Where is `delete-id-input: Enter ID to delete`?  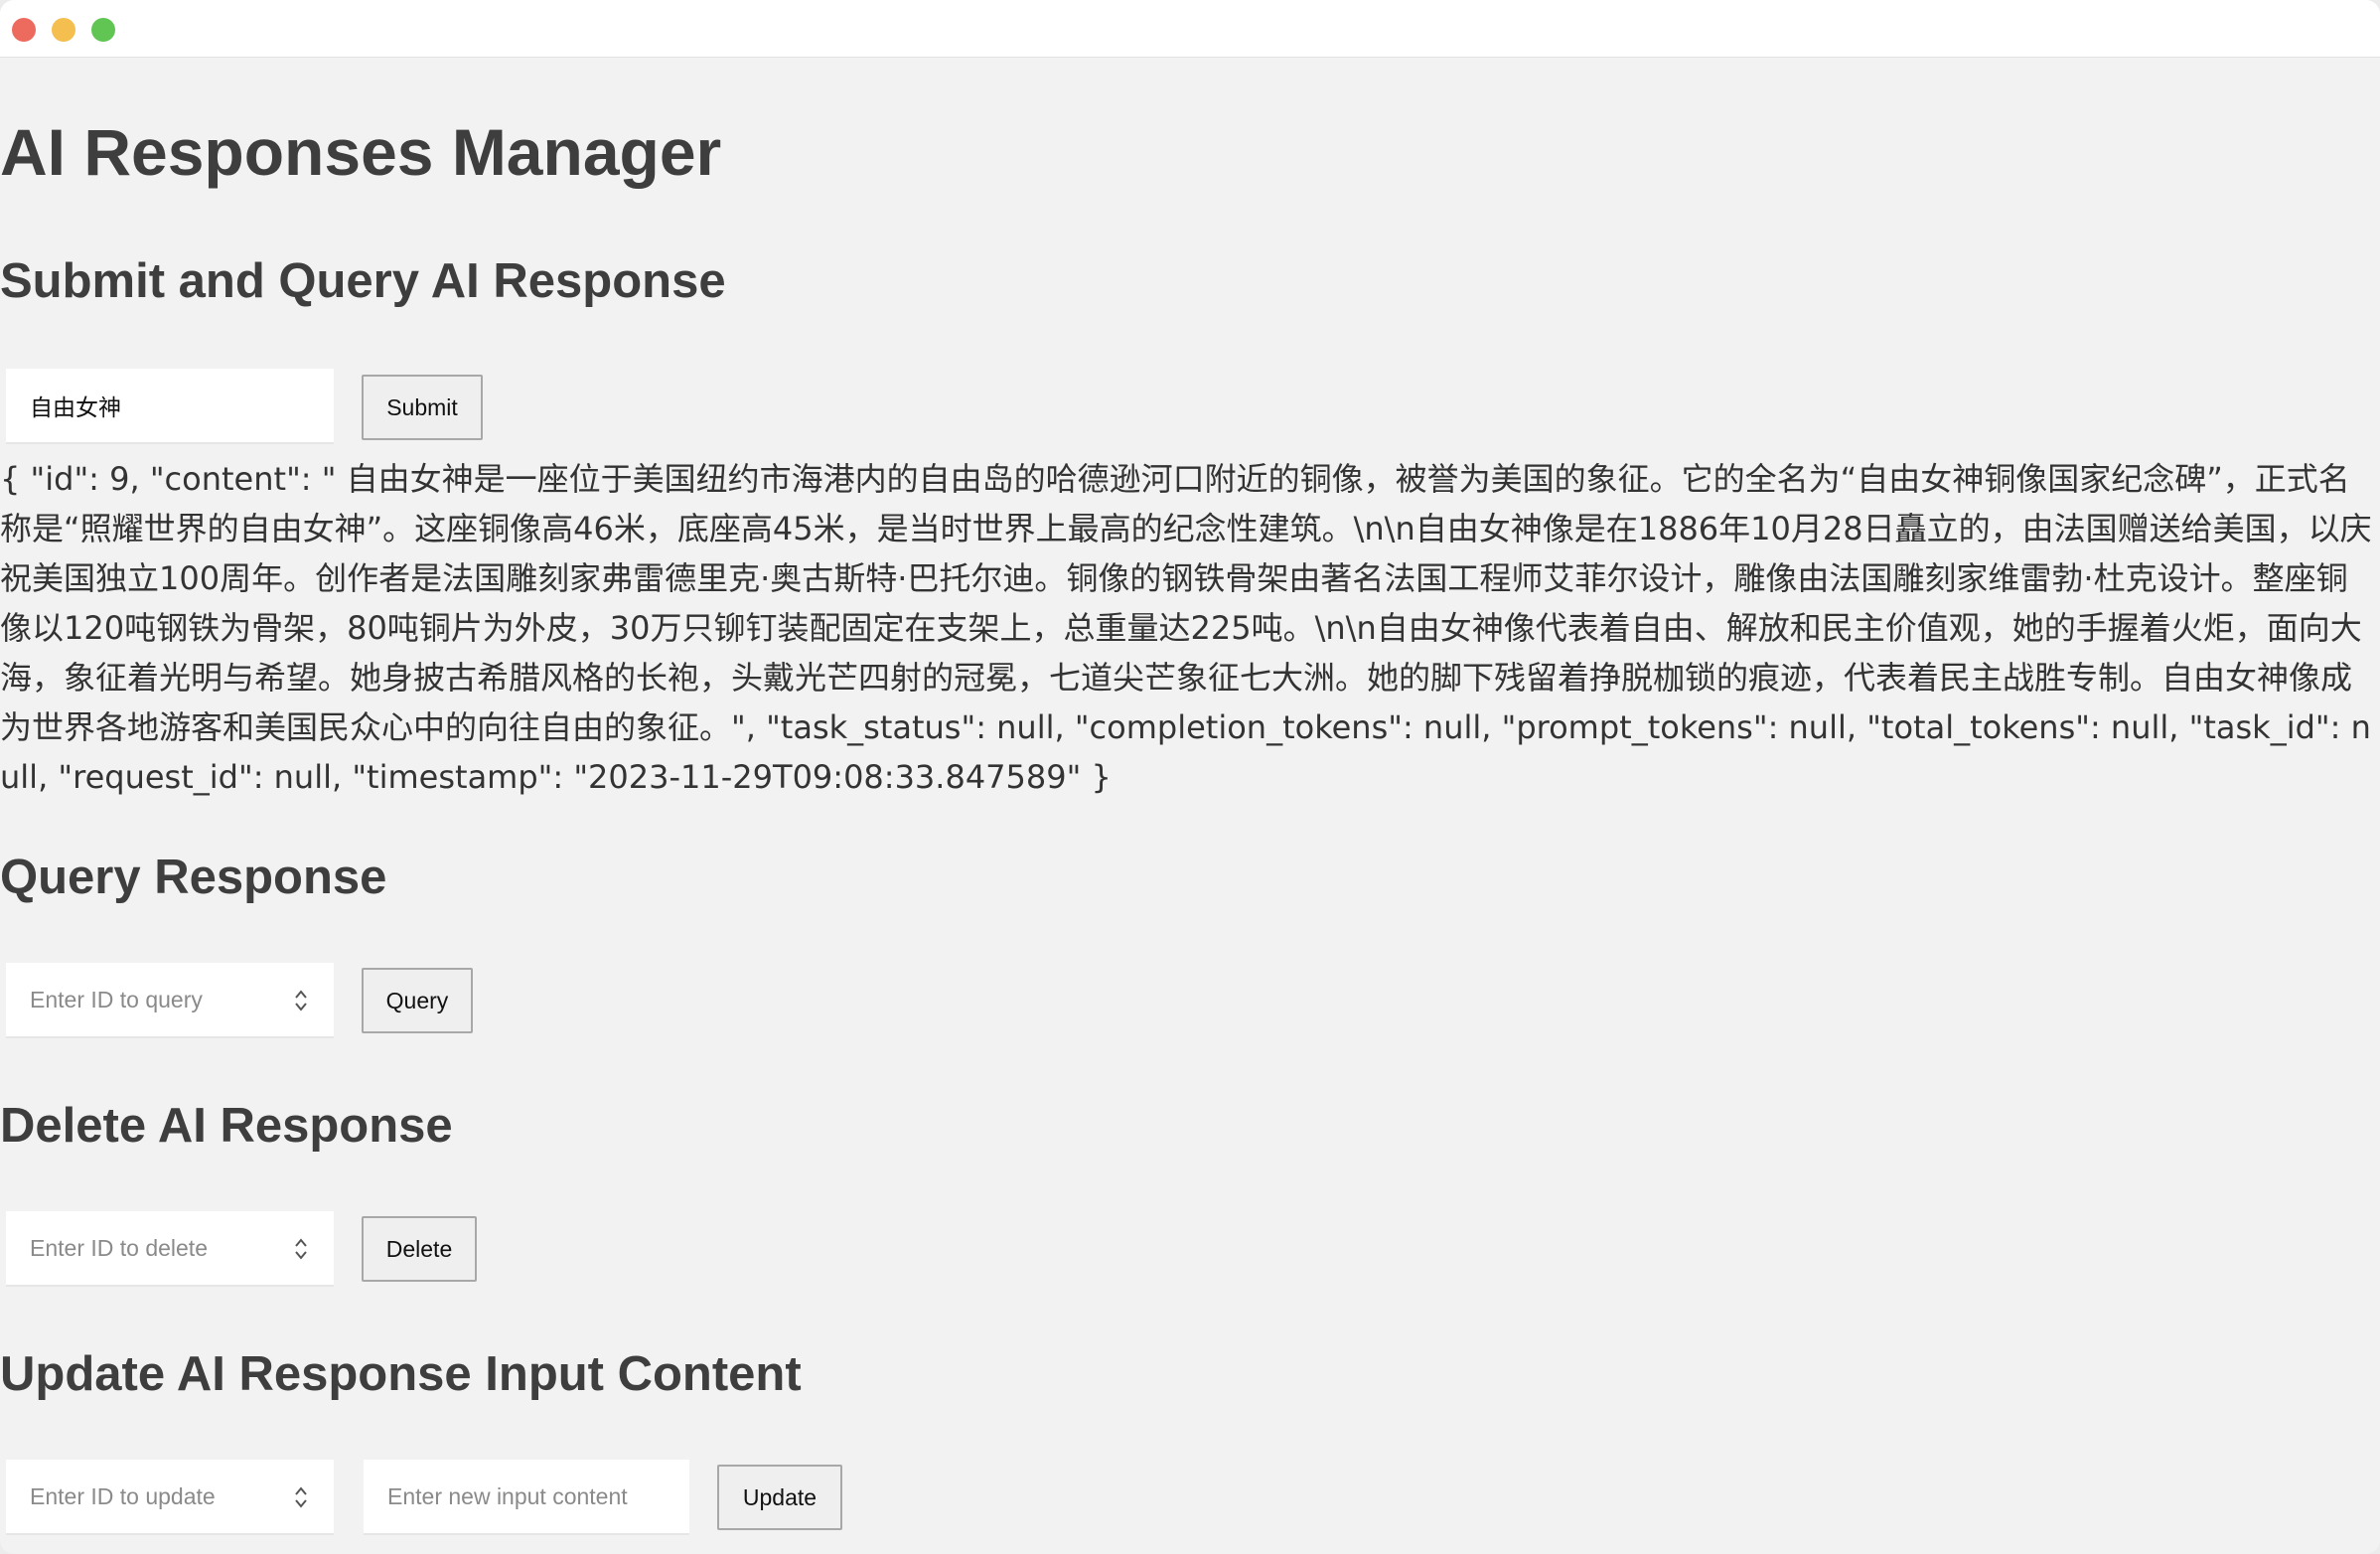 delete-id-input: Enter ID to delete is located at coordinates (170, 1249).